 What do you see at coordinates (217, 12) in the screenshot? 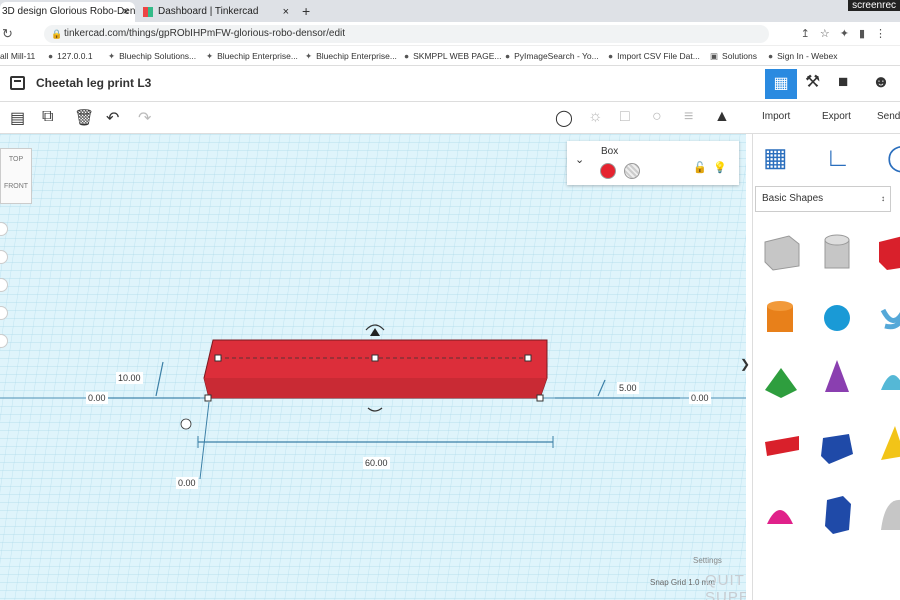
I see `tab-dashboard: Dashboard | Tinkercad ×` at bounding box center [217, 12].